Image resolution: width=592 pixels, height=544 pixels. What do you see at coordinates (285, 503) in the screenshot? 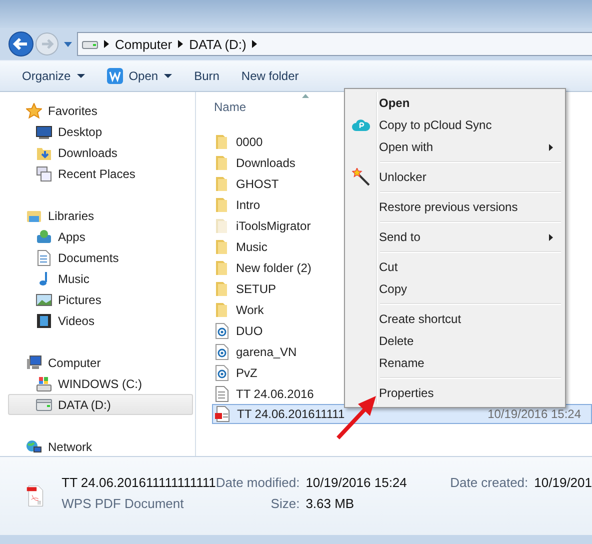
I see `property-label: Size:` at bounding box center [285, 503].